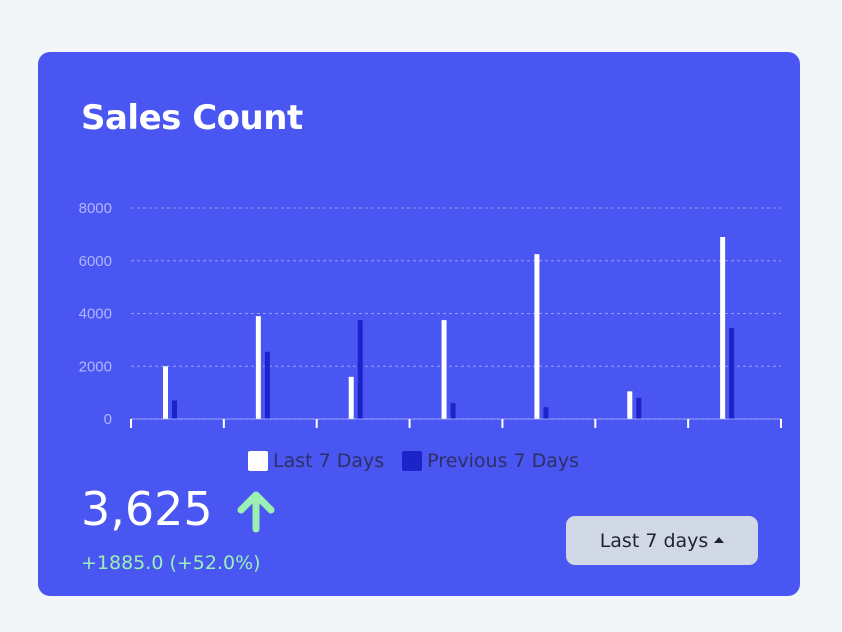 The image size is (842, 632). What do you see at coordinates (256, 512) in the screenshot?
I see `arrow-up-icon` at bounding box center [256, 512].